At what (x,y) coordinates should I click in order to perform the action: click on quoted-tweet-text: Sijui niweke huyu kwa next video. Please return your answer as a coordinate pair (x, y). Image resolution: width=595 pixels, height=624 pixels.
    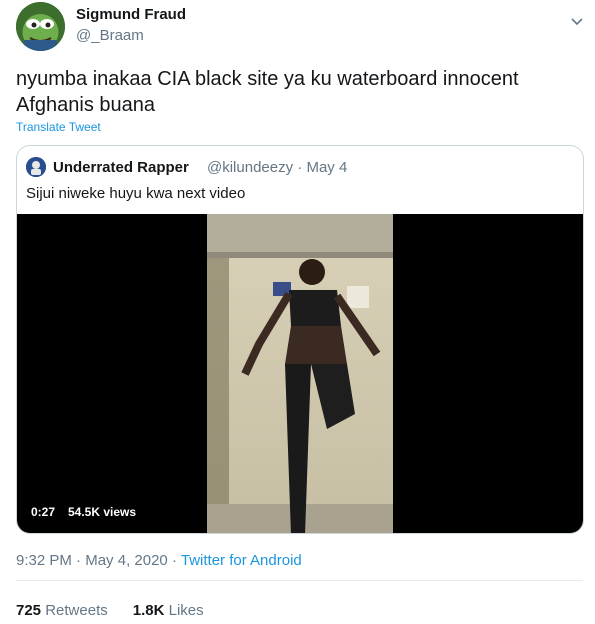
    Looking at the image, I should click on (136, 193).